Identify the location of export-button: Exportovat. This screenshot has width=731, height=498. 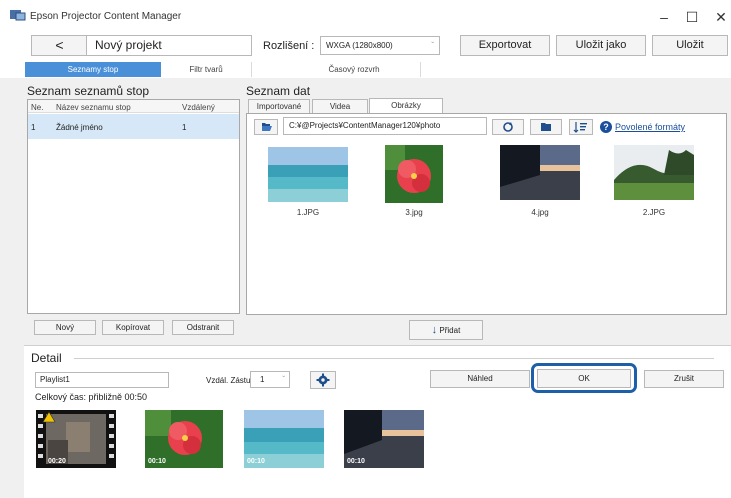
(505, 45).